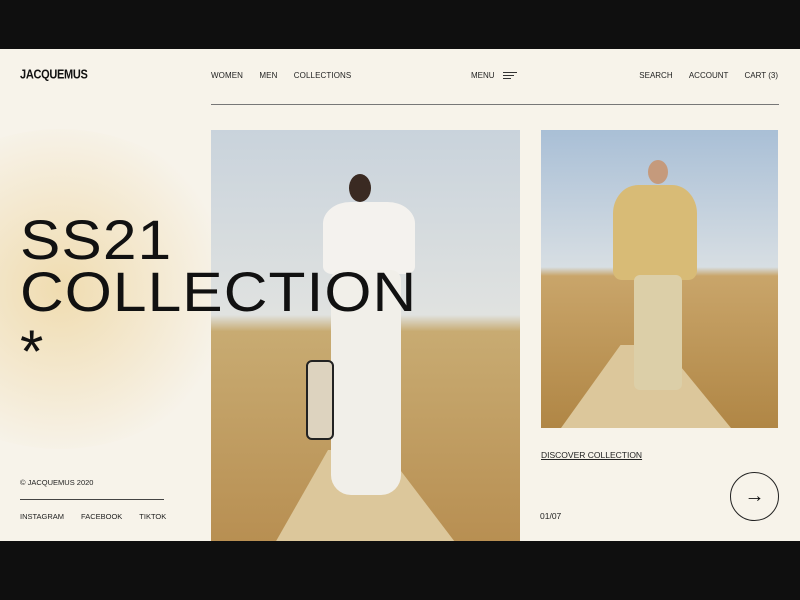 Image resolution: width=800 pixels, height=600 pixels. What do you see at coordinates (509, 75) in the screenshot?
I see `hamburger-icon` at bounding box center [509, 75].